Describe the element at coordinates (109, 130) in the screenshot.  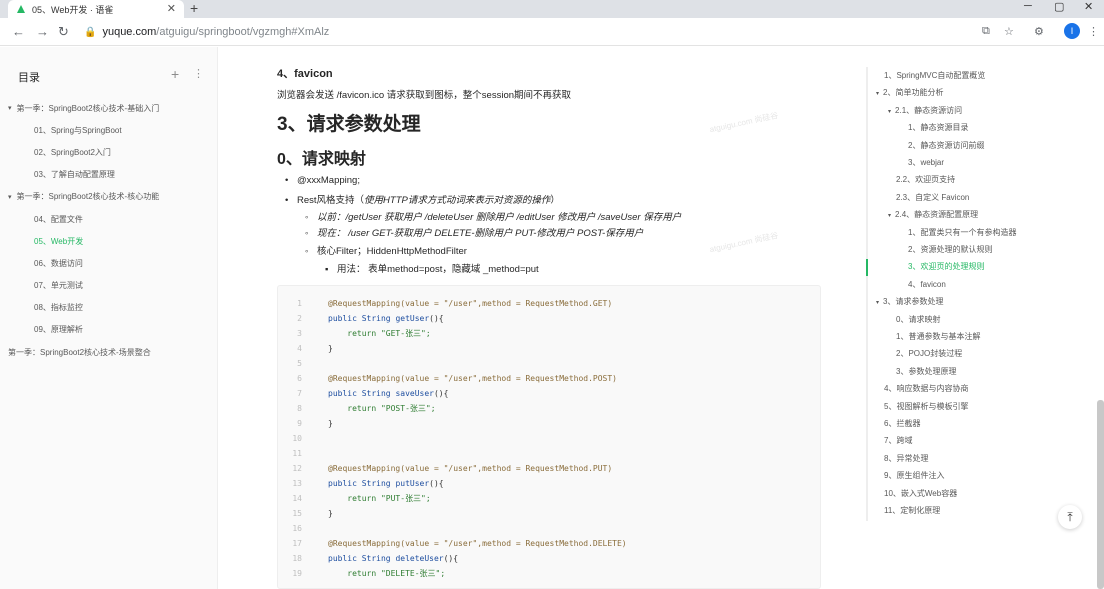
I see `sidebar-item: 01、Spring与SpringBoot` at that location.